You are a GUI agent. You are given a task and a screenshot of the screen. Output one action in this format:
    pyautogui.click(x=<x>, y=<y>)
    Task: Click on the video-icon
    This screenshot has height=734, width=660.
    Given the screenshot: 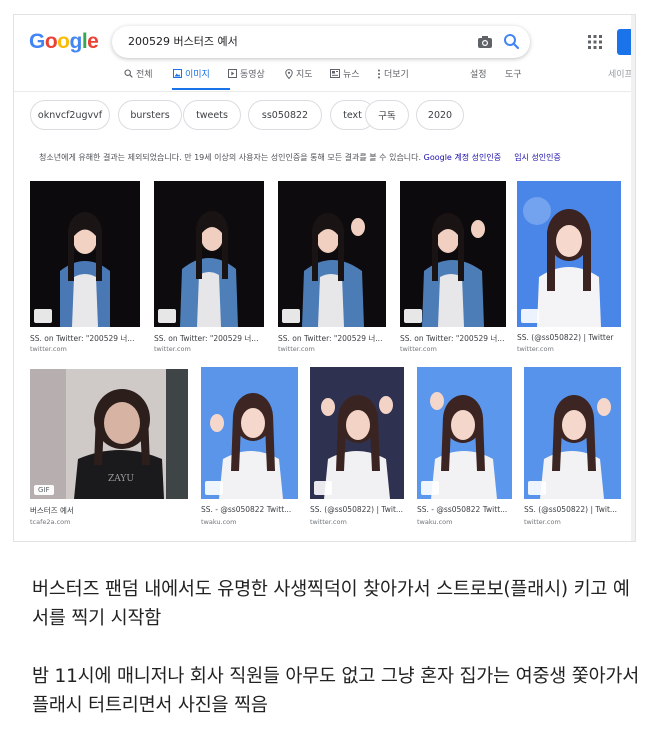 What is the action you would take?
    pyautogui.click(x=232, y=73)
    